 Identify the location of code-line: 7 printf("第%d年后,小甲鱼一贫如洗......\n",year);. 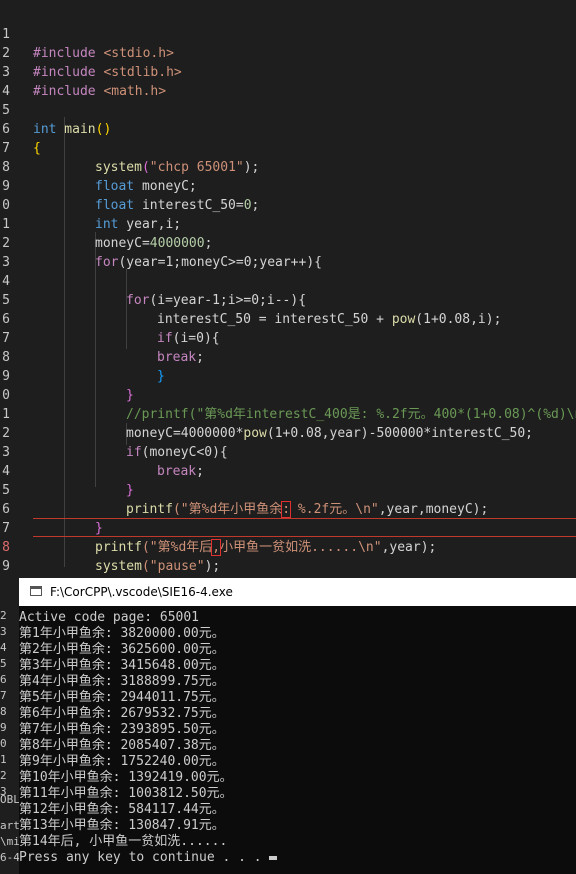
(288, 528).